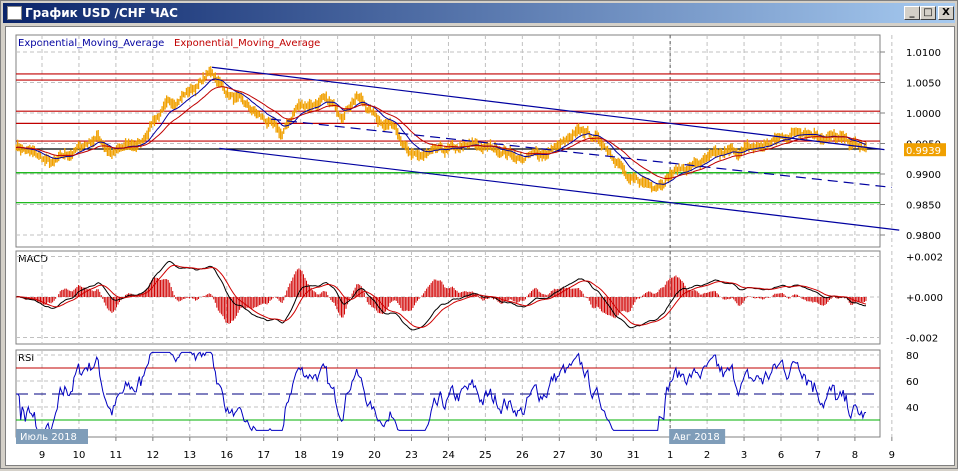  I want to click on x-tick-label: 10, so click(79, 455).